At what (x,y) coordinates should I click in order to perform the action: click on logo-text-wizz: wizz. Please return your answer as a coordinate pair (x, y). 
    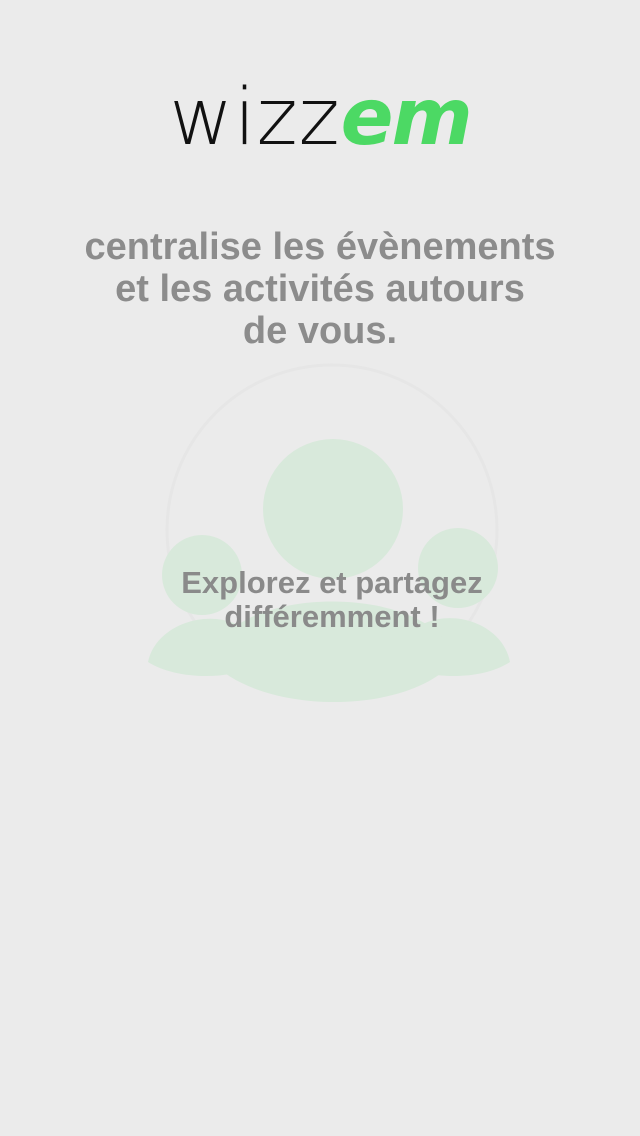
    Looking at the image, I should click on (255, 118).